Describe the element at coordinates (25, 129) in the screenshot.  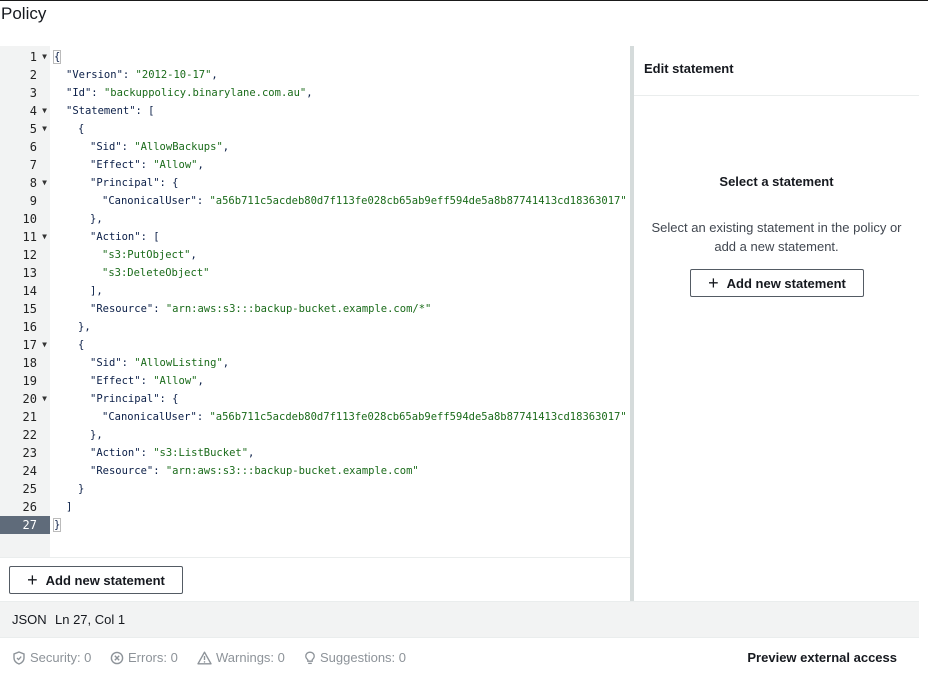
I see `line-number: 5 ▼` at that location.